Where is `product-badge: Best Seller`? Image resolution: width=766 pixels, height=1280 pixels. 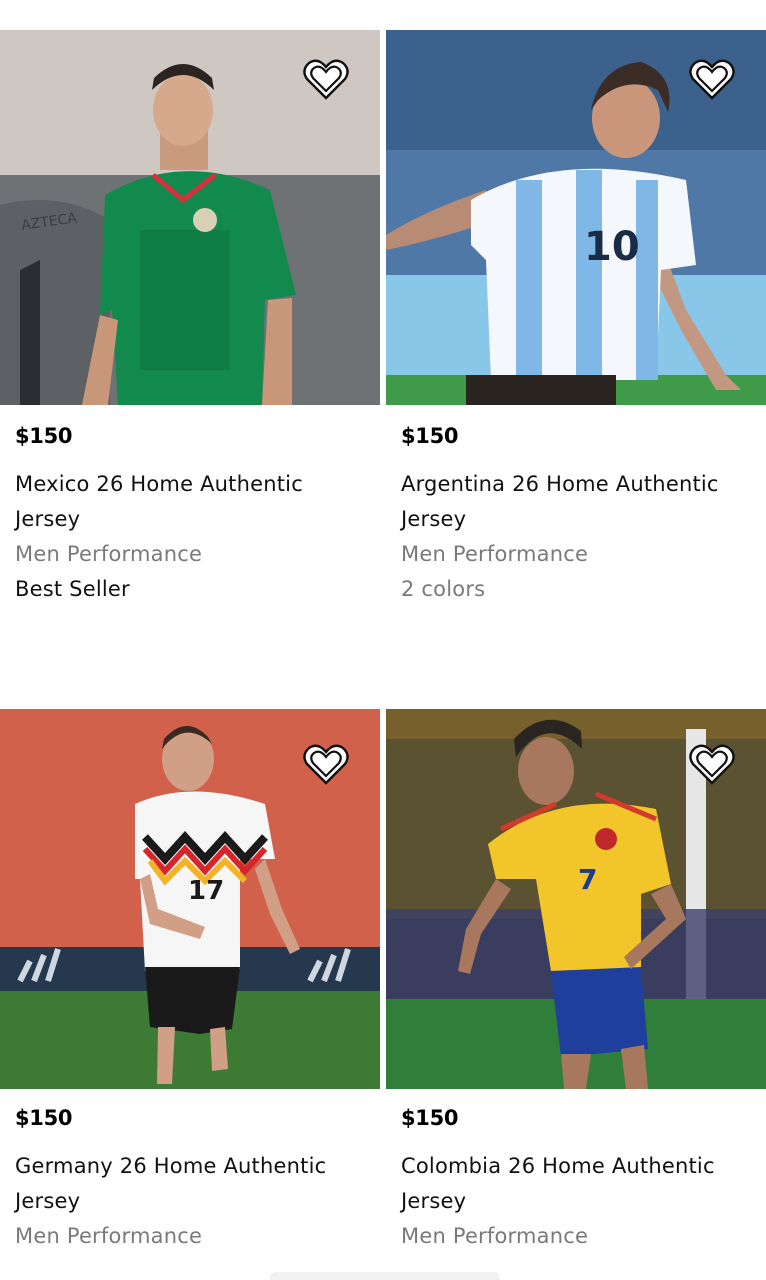 product-badge: Best Seller is located at coordinates (72, 589).